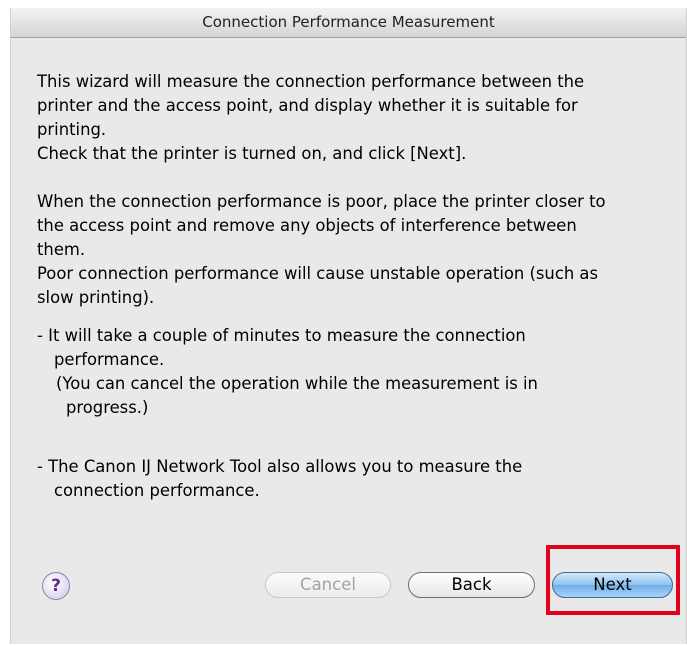  I want to click on bullet-line: connection performance., so click(157, 490).